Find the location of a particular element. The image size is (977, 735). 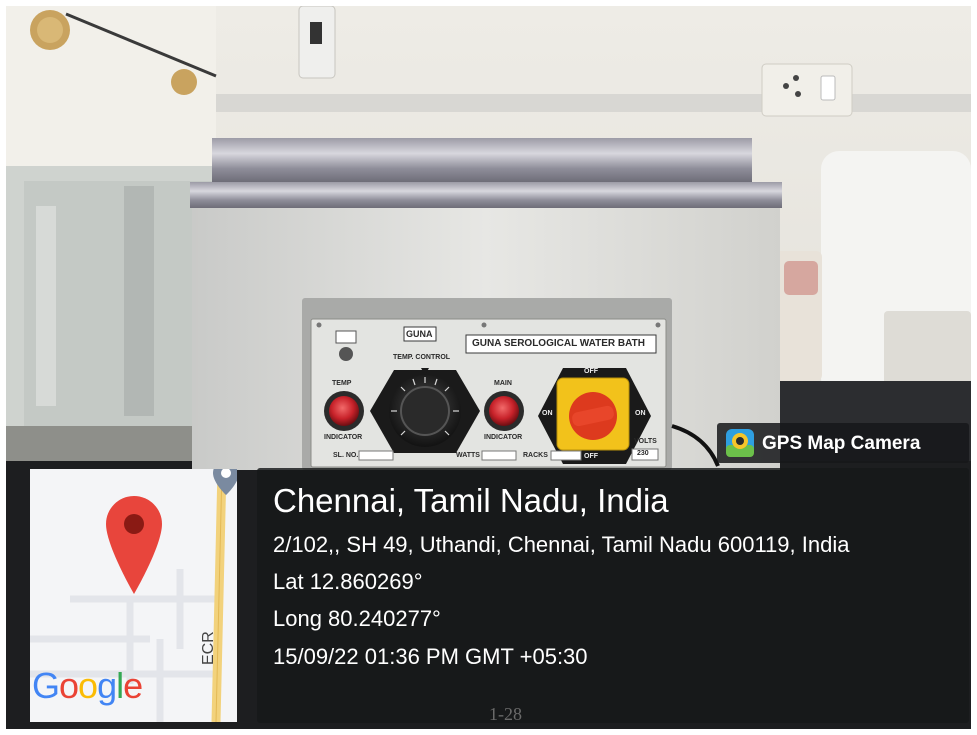

main-indicator-label: INDICATOR is located at coordinates (503, 437).